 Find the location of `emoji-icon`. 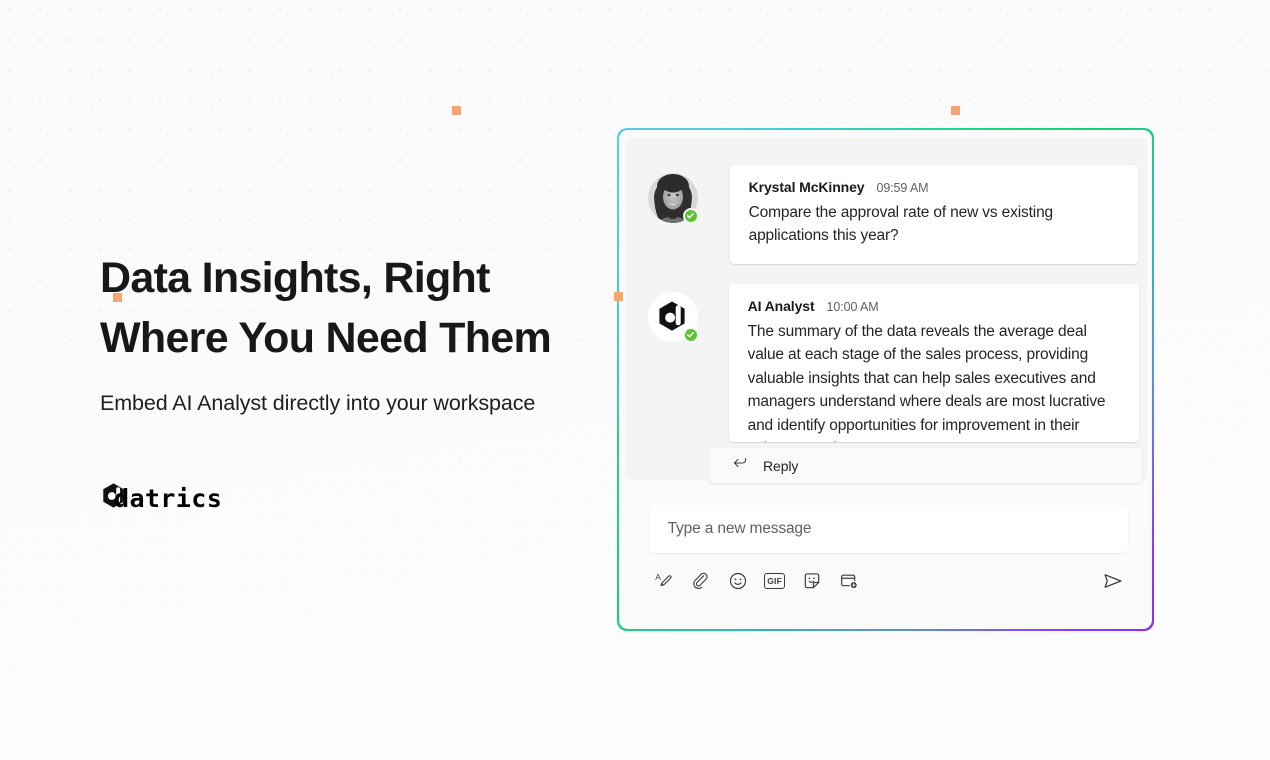

emoji-icon is located at coordinates (738, 581).